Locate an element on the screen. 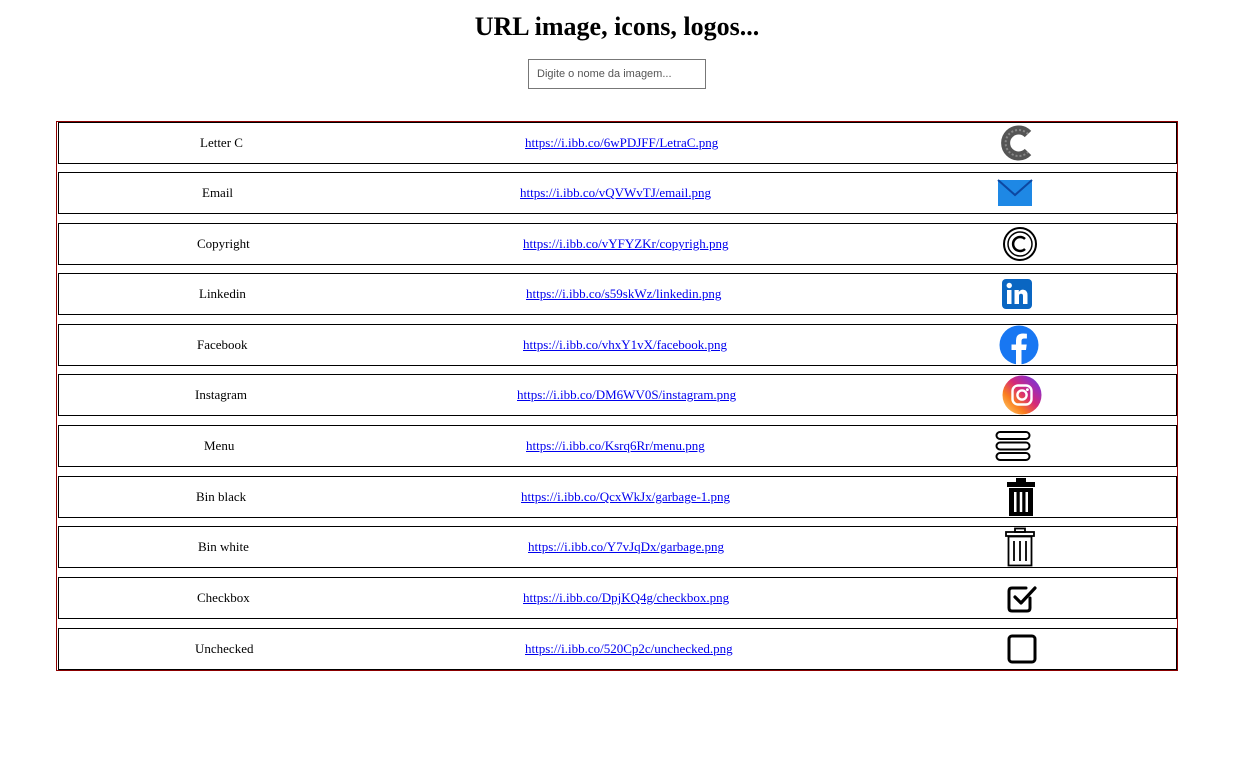  image-url-link: https://i.ibb.co/Y7vJqDx/garbage.png is located at coordinates (626, 547).